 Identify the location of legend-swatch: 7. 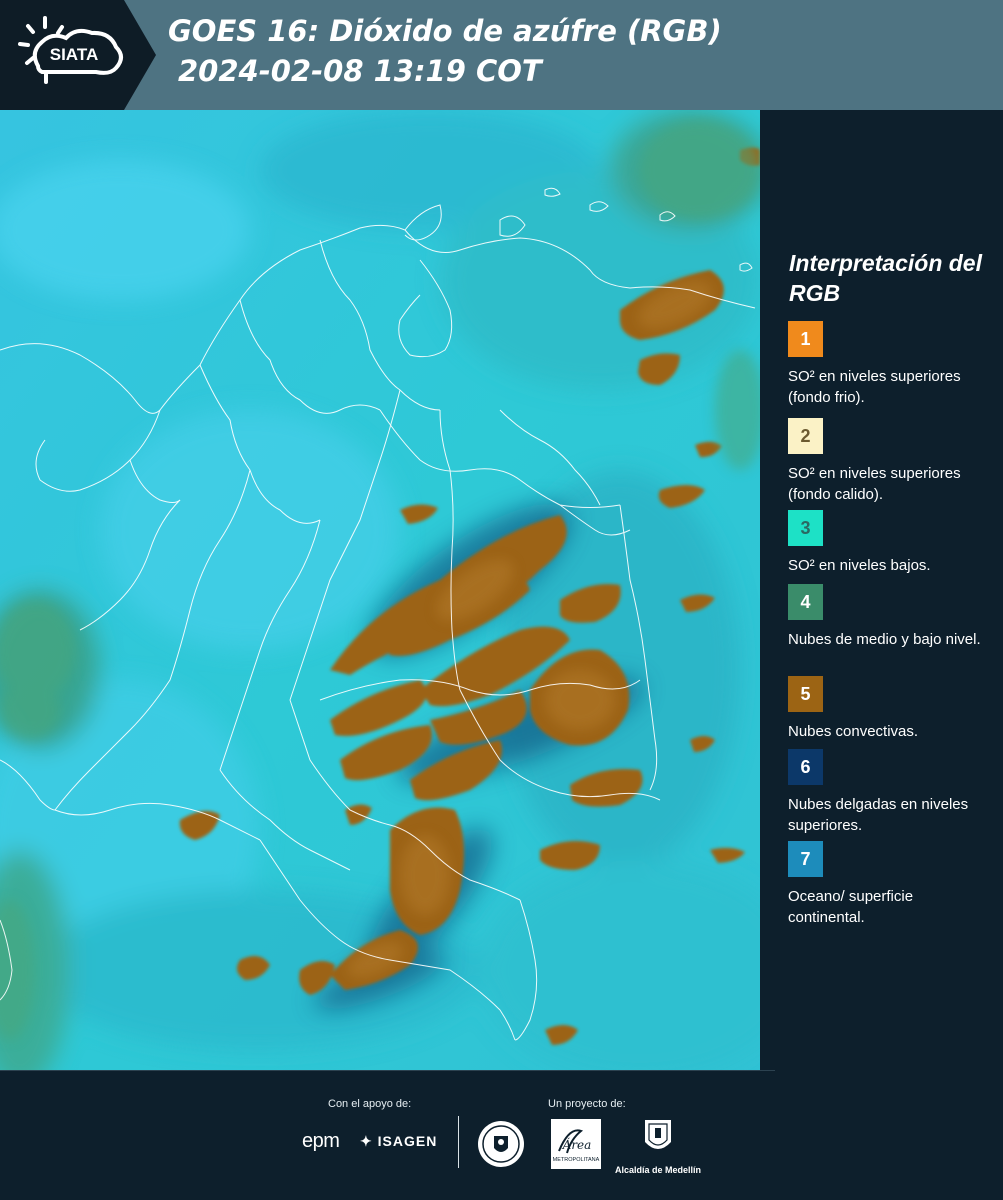
(805, 859).